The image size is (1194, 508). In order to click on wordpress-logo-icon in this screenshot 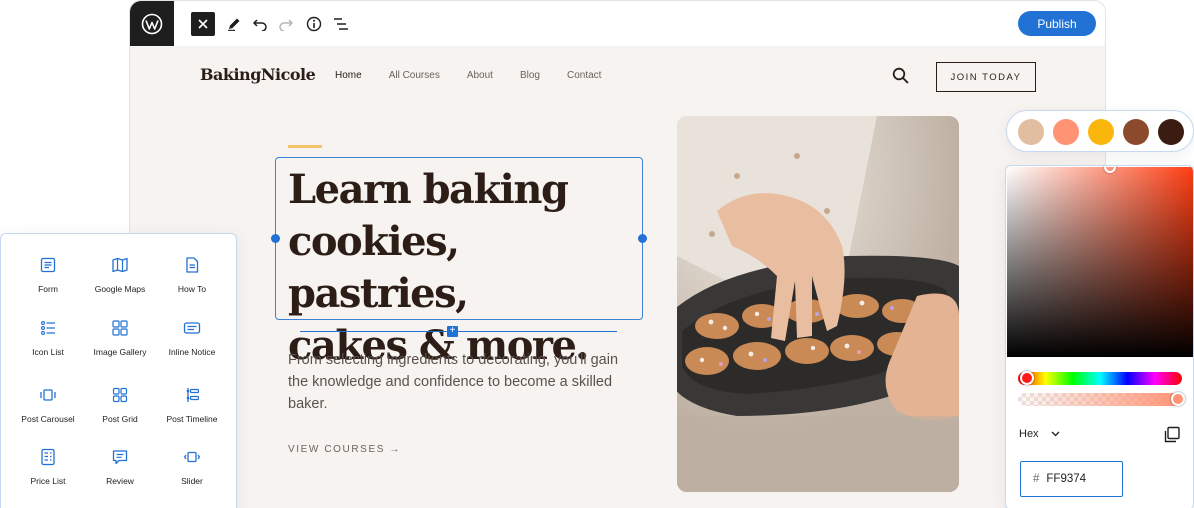, I will do `click(152, 23)`.